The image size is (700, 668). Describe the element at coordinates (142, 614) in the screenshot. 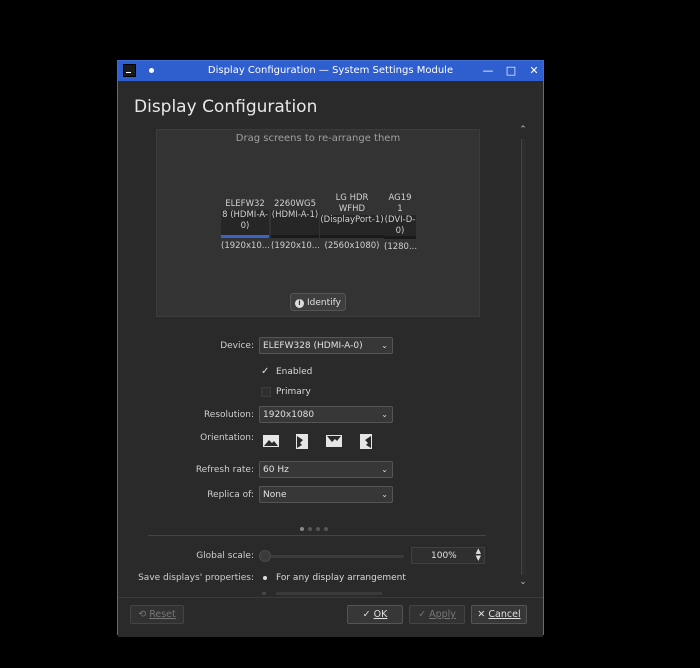

I see `reset-icon: ⟲` at that location.